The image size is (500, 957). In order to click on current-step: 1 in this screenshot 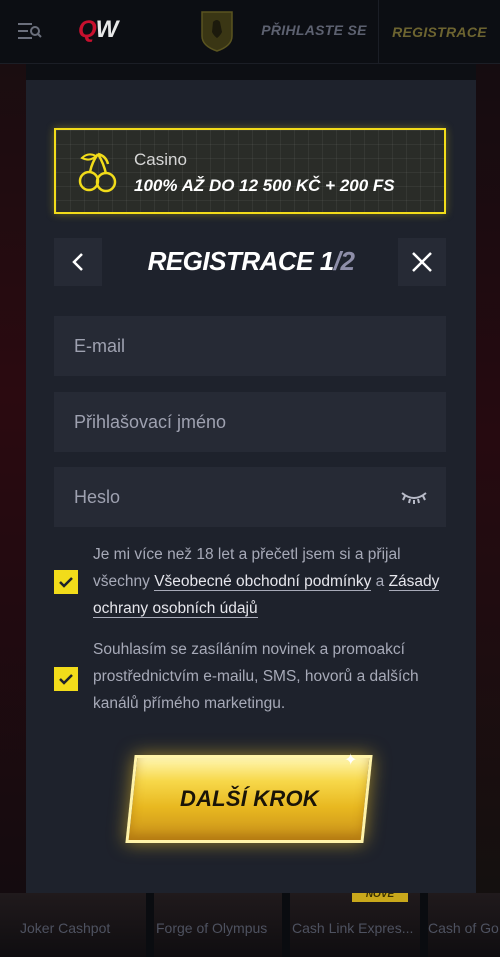, I will do `click(326, 261)`.